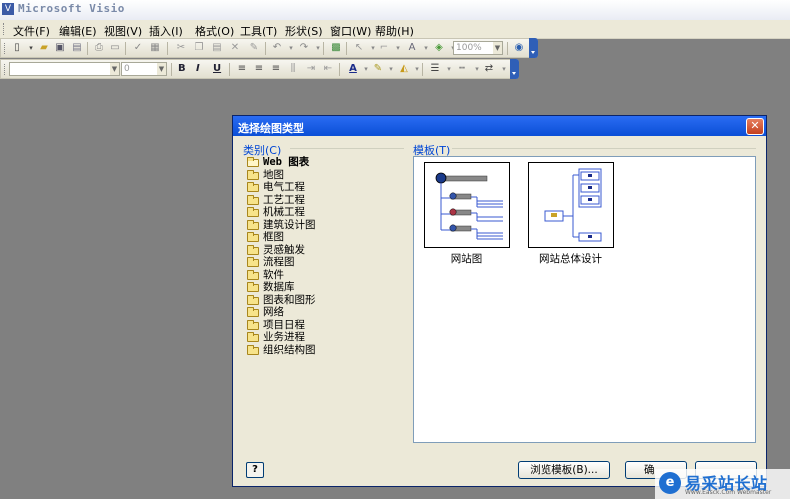 This screenshot has height=499, width=790. I want to click on pointer-tool-icon: ↖, so click(359, 48).